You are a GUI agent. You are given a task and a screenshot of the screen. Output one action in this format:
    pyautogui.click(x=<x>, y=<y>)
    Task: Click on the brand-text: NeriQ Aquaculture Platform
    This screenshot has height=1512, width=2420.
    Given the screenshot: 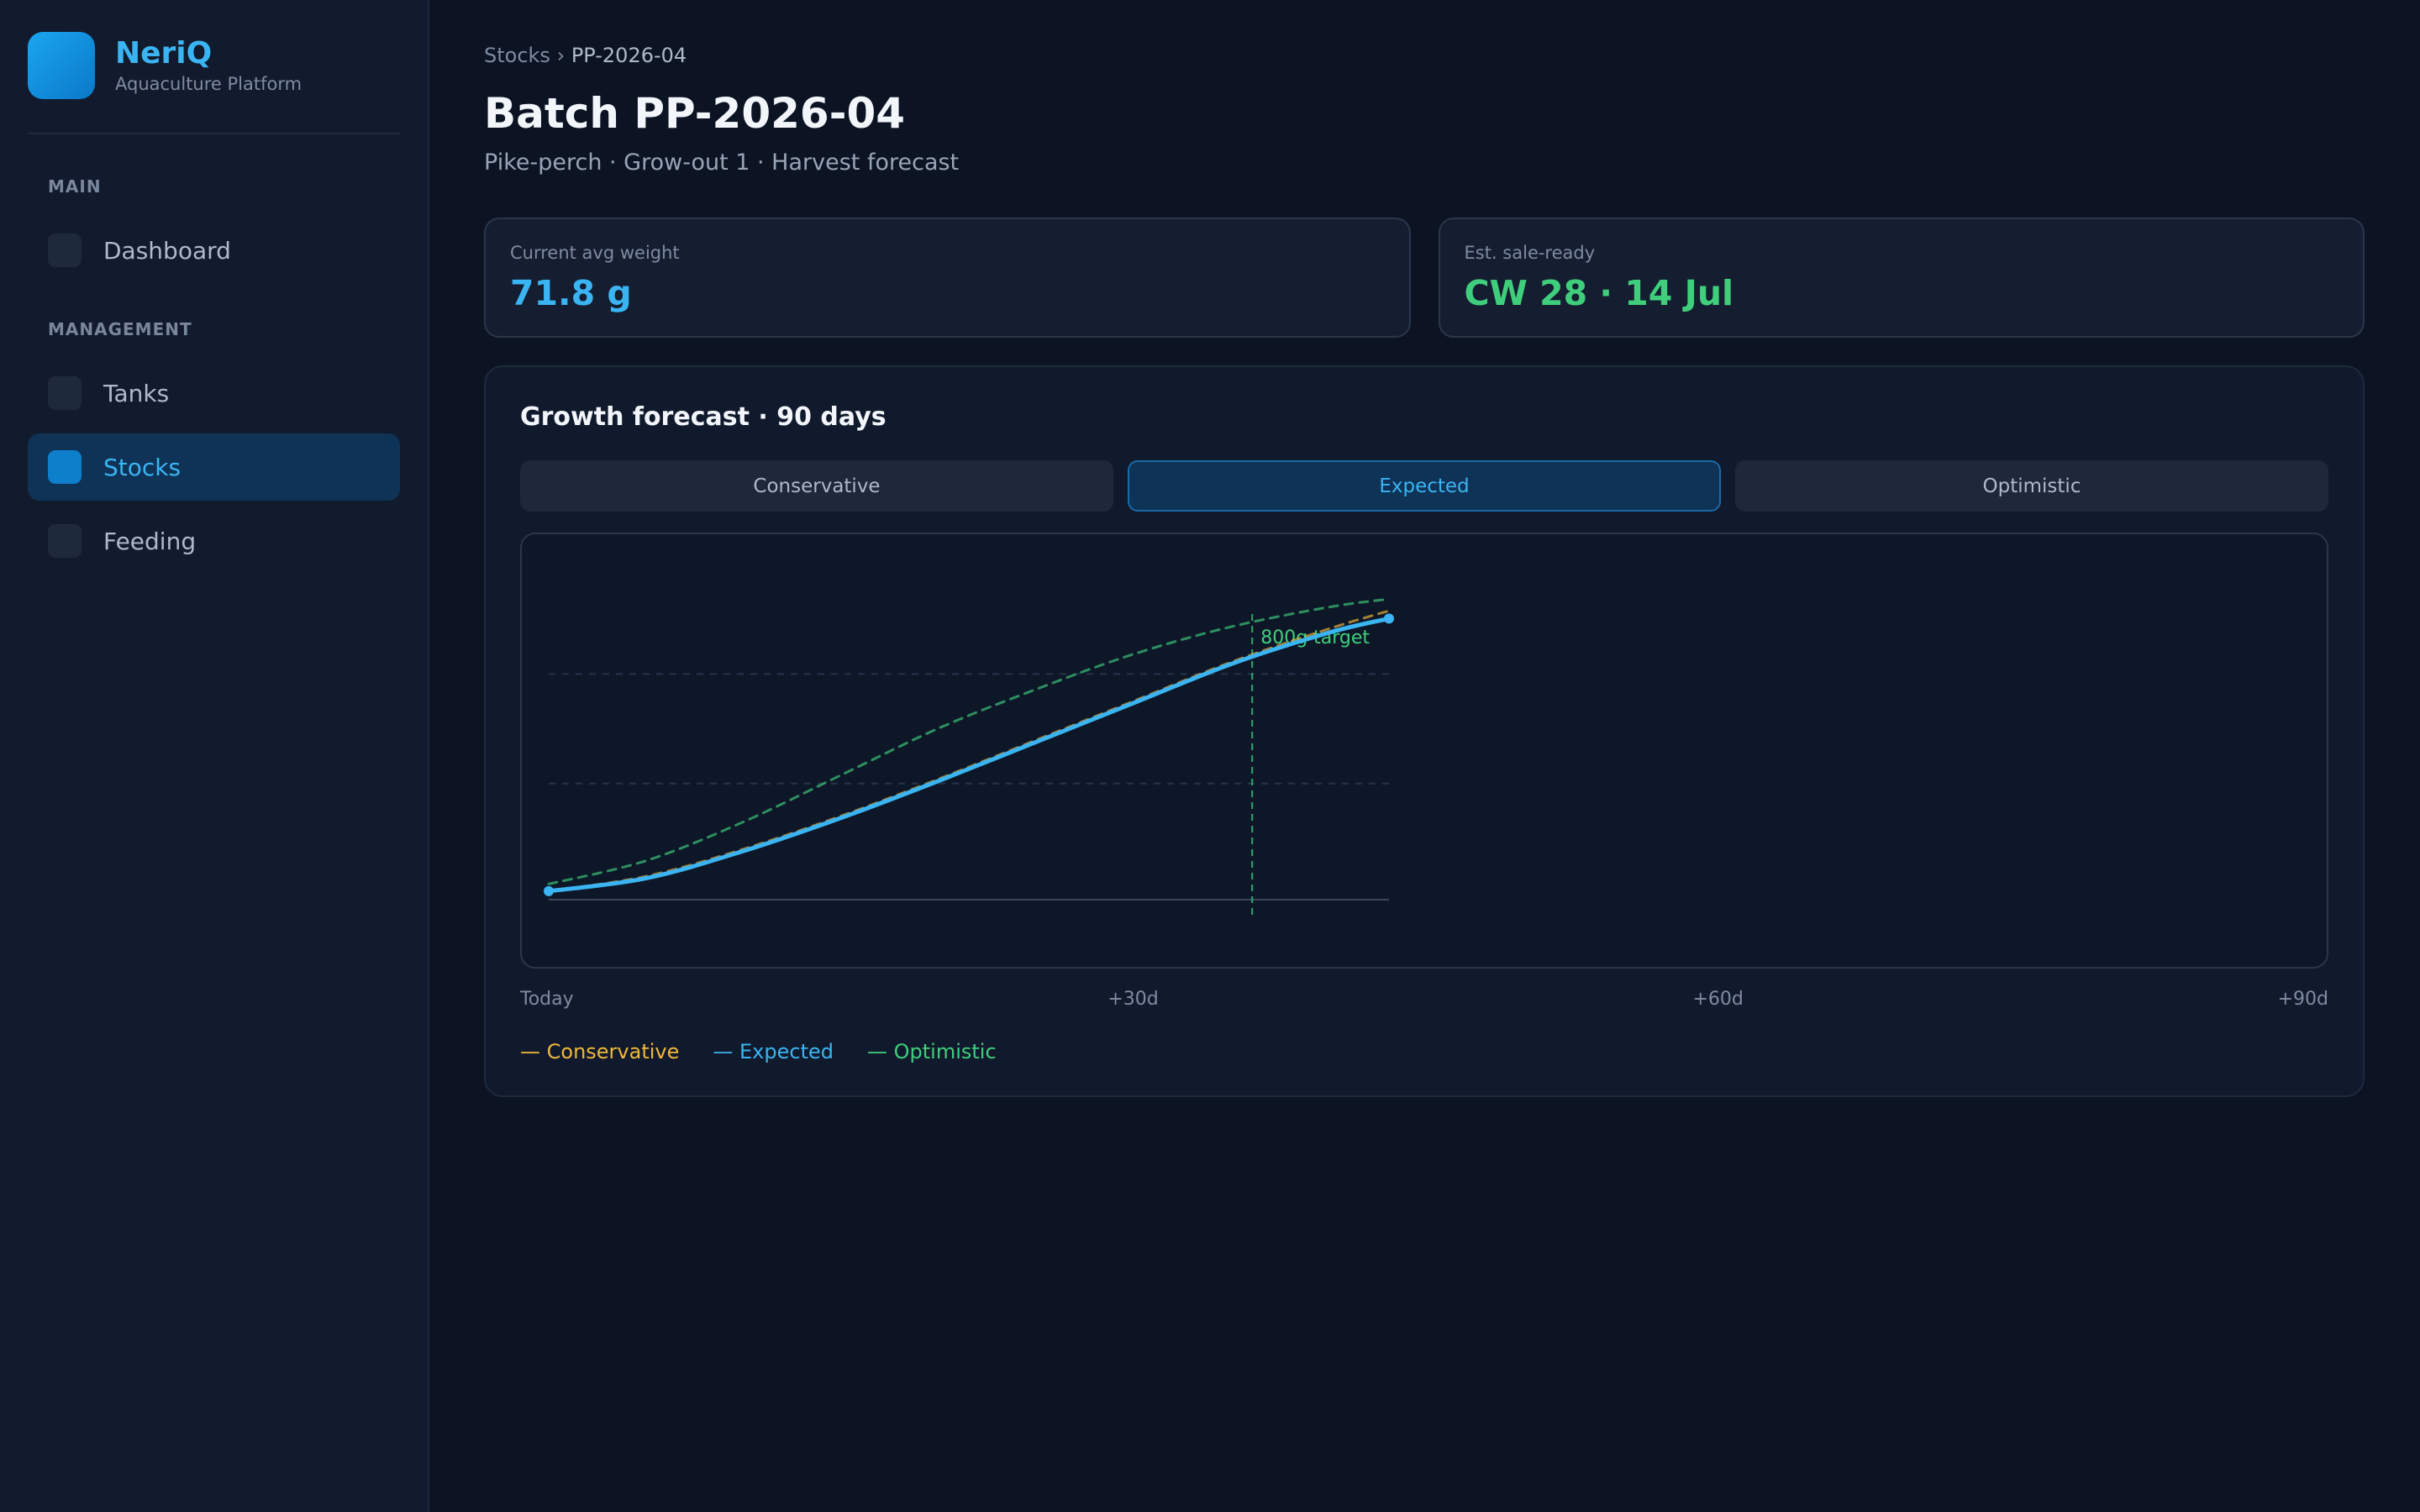 What is the action you would take?
    pyautogui.click(x=208, y=65)
    